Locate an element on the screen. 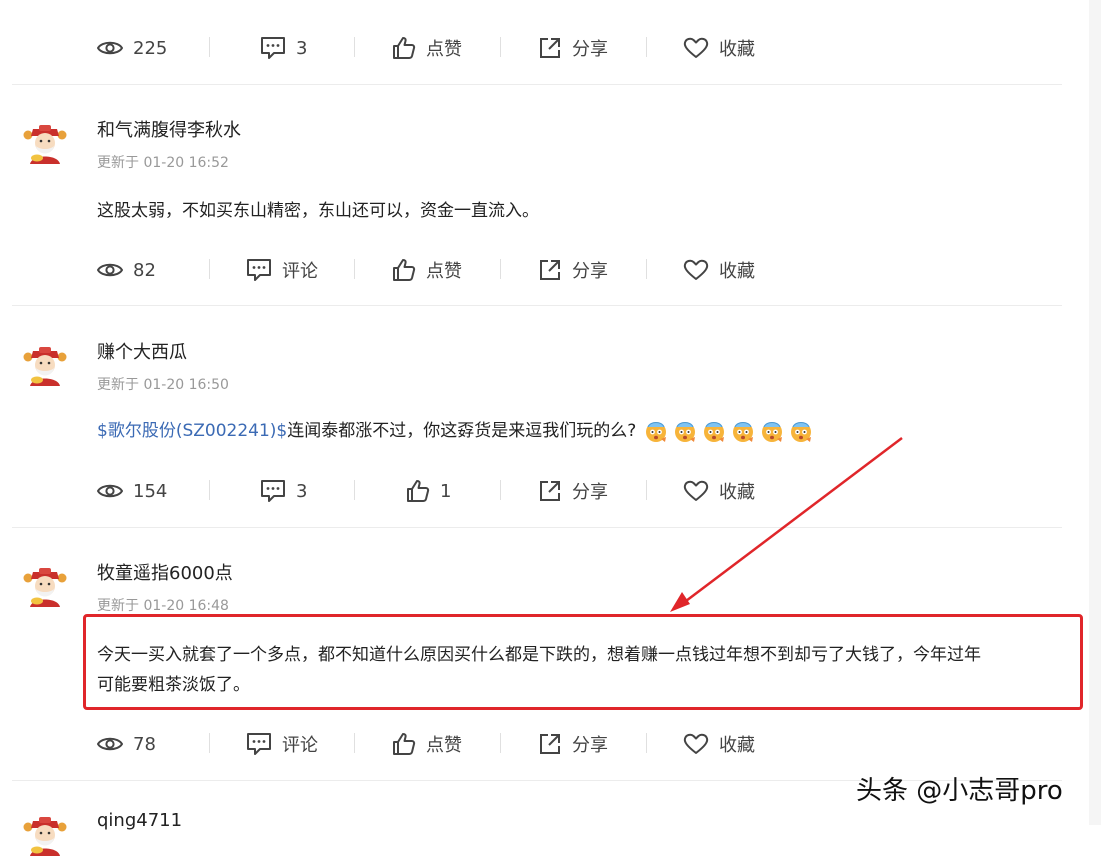 Image resolution: width=1101 pixels, height=858 pixels. username: qing4711 is located at coordinates (139, 820).